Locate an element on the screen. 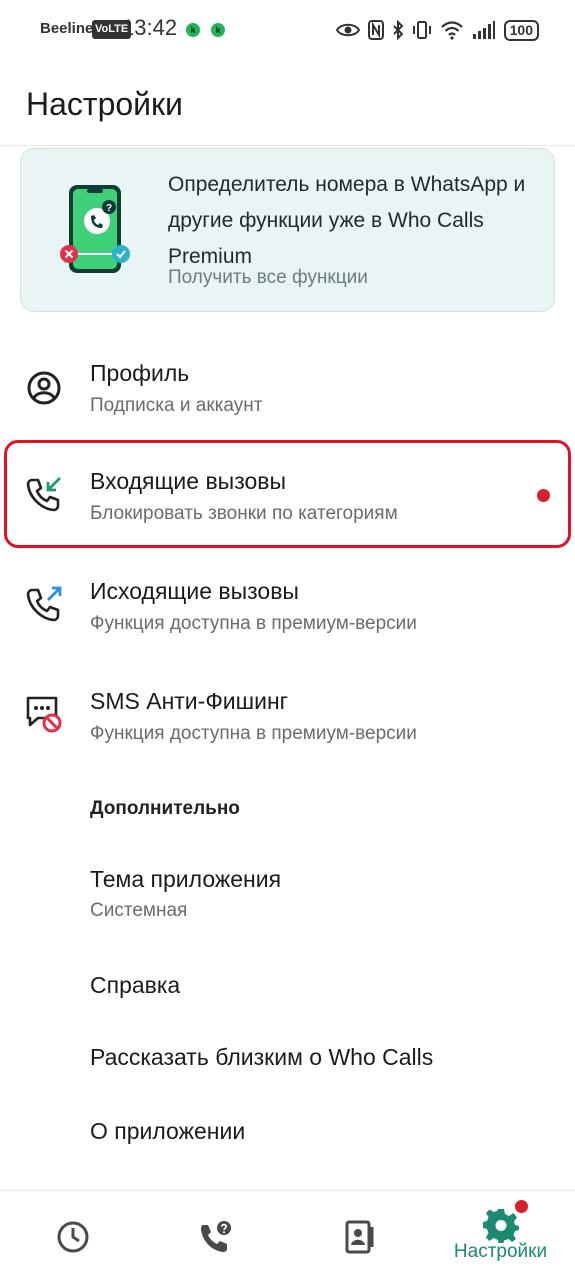 This screenshot has height=1280, width=575. page-title: Настройки is located at coordinates (104, 104).